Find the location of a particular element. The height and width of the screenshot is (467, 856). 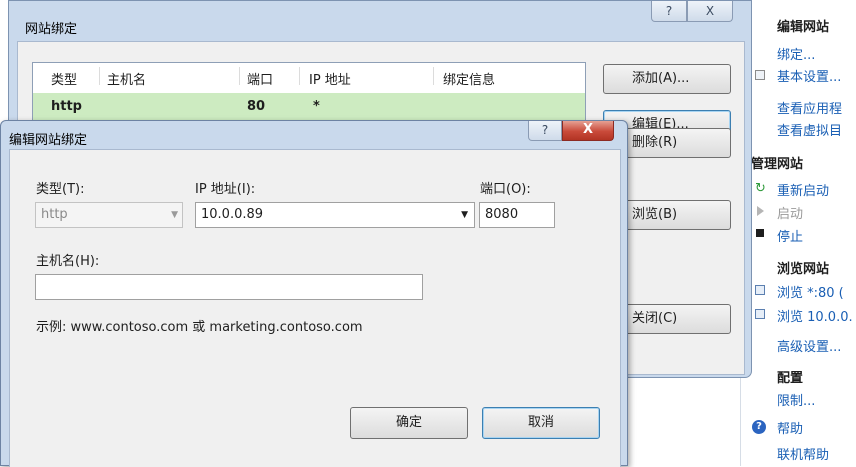

type-select: http ▼ is located at coordinates (109, 215).